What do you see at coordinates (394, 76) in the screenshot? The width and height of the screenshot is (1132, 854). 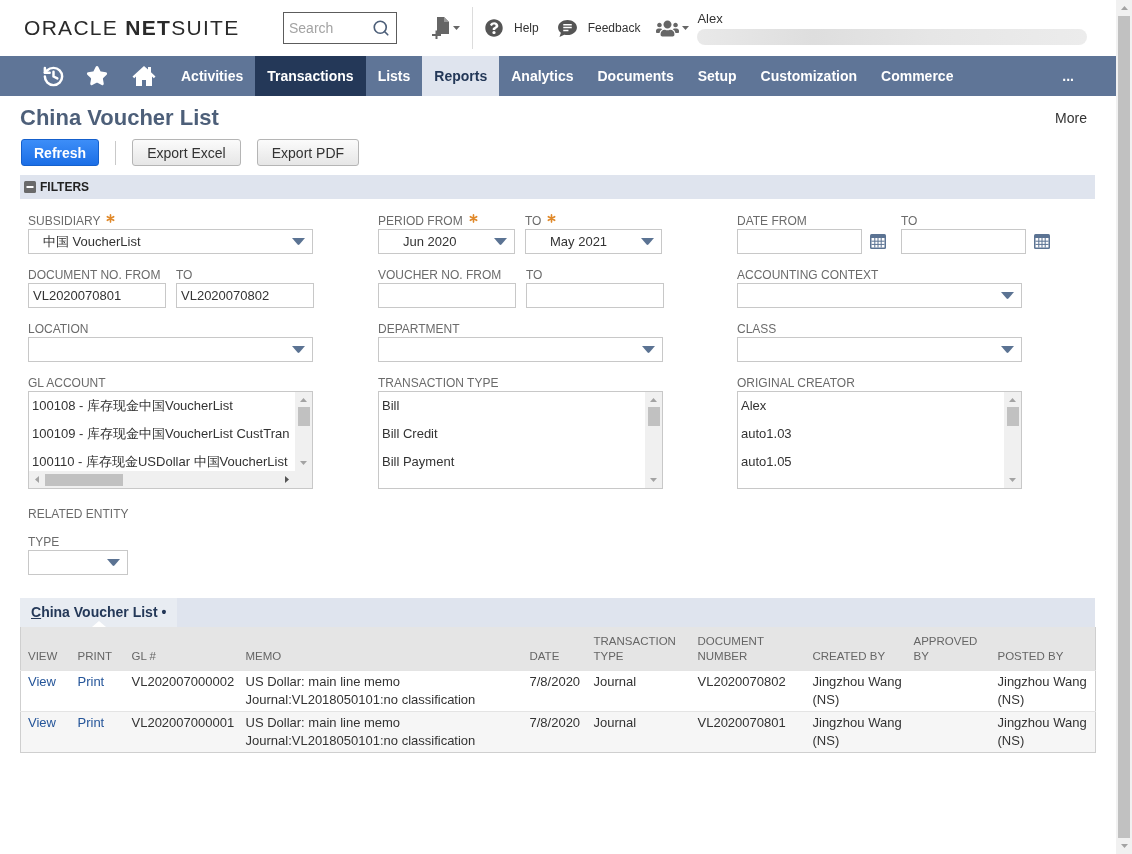 I see `nav-tab: Lists` at bounding box center [394, 76].